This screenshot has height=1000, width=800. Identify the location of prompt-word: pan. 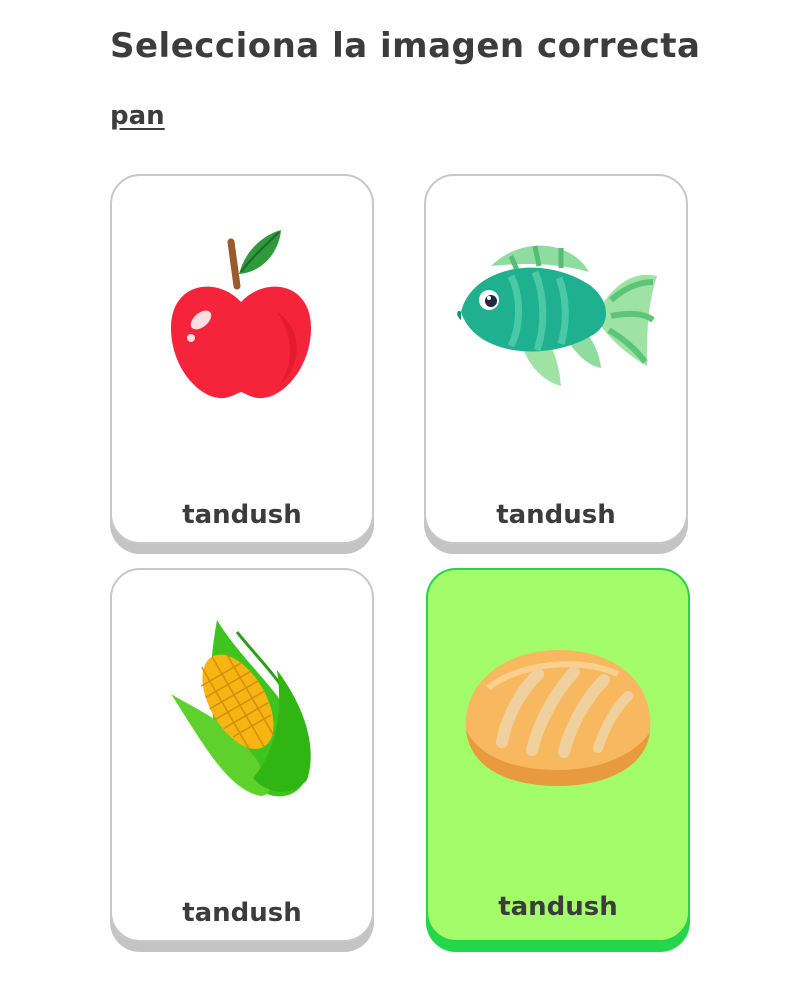
(137, 116).